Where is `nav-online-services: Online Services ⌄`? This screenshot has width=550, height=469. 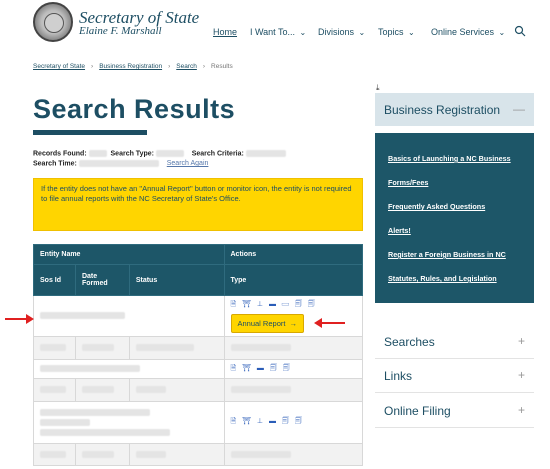 nav-online-services: Online Services ⌄ is located at coordinates (468, 32).